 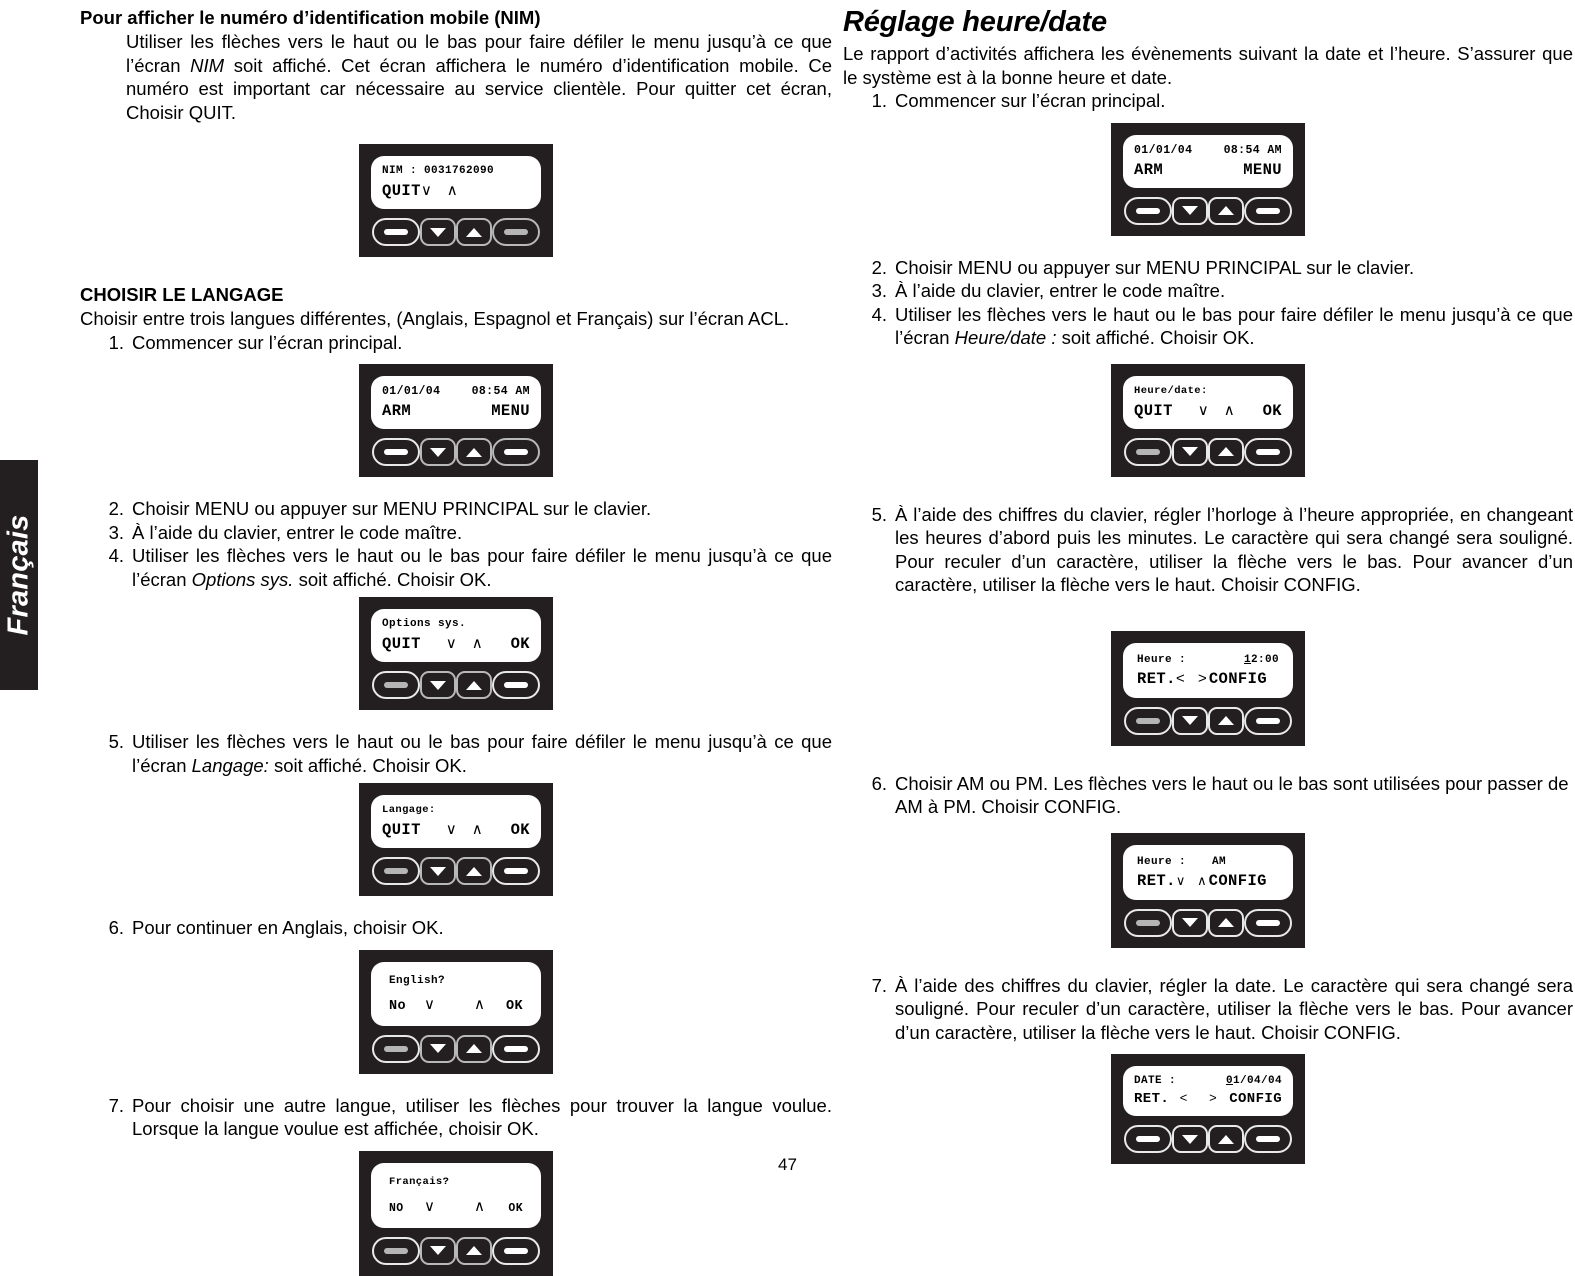 I want to click on lcd-screen-options-sys: Options sys. QUIT ∨ ∧ OK, so click(x=456, y=635).